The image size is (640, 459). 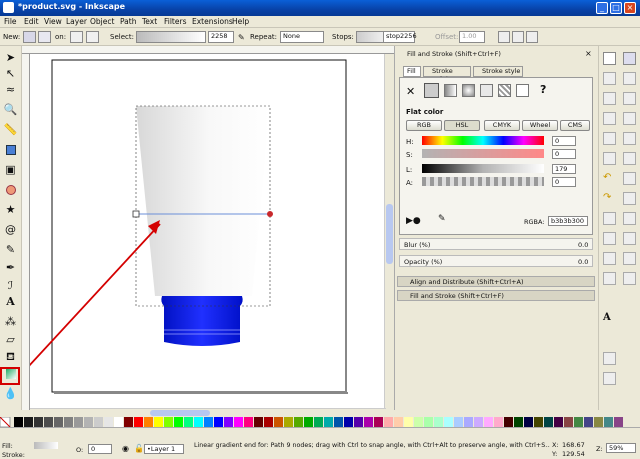 I want to click on opacity-o-field: 0, so click(x=100, y=449).